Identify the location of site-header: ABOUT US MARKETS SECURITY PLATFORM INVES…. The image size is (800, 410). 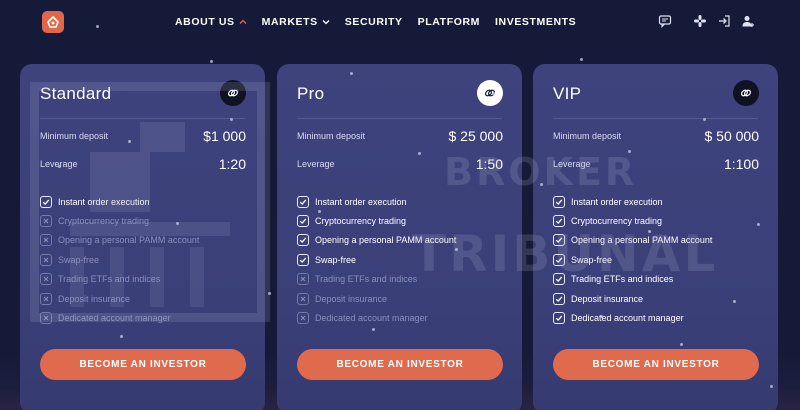
(400, 22).